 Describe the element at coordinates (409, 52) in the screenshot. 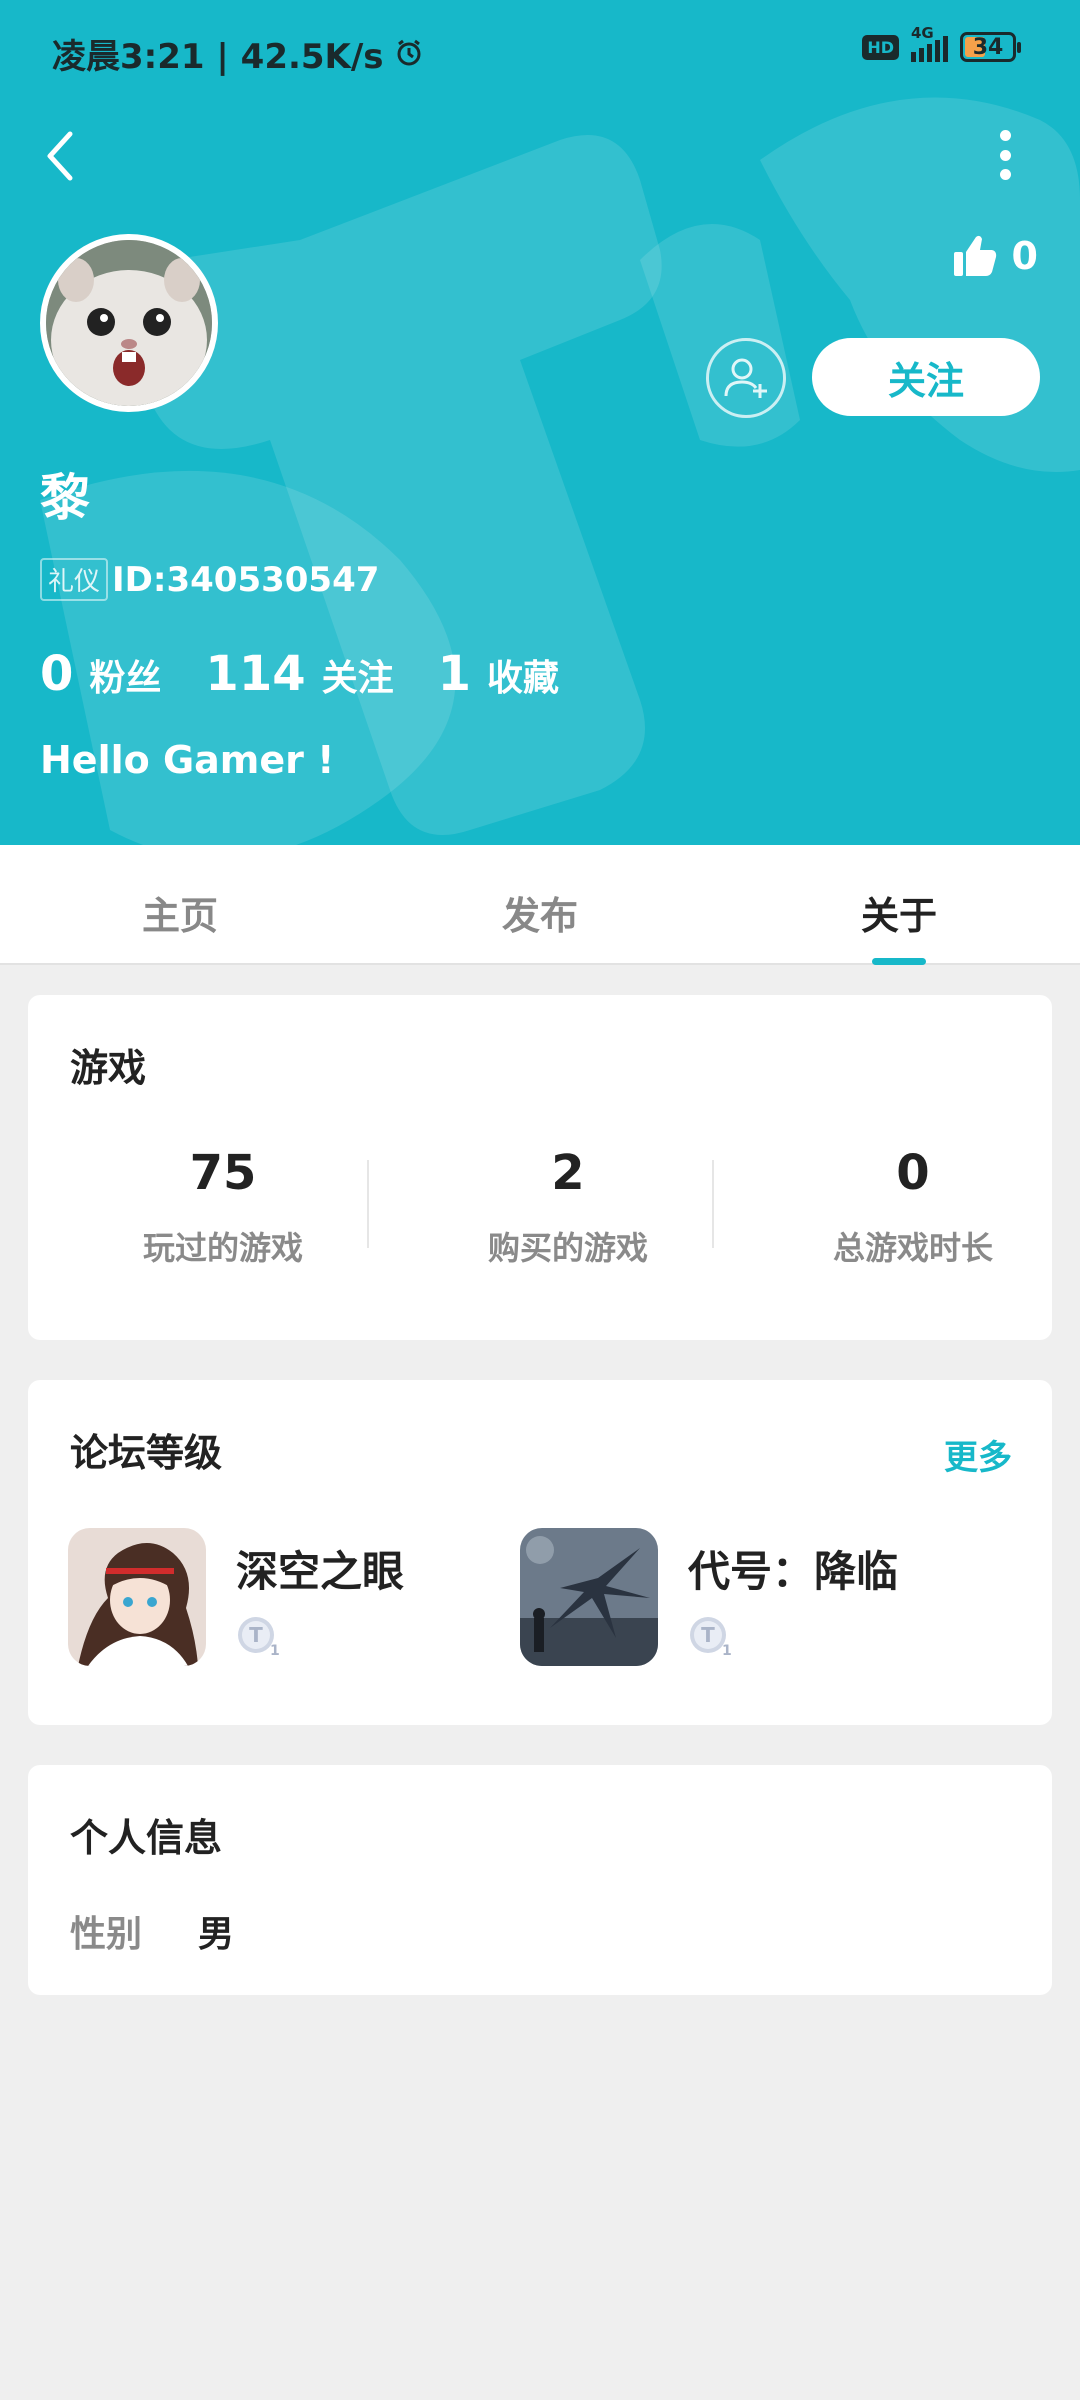

I see `alarm-icon` at that location.